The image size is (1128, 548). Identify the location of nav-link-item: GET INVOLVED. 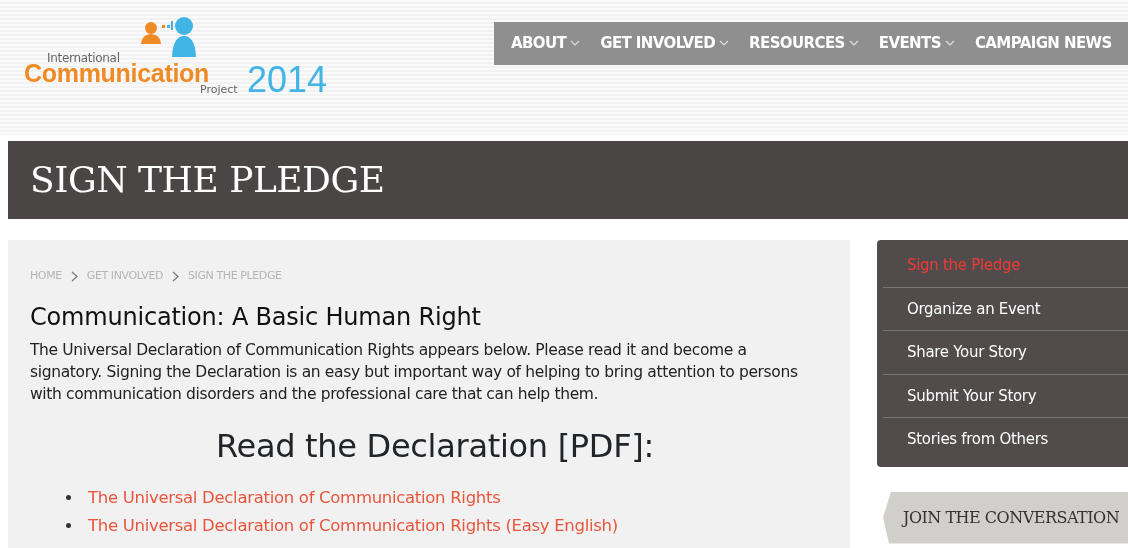
(665, 43).